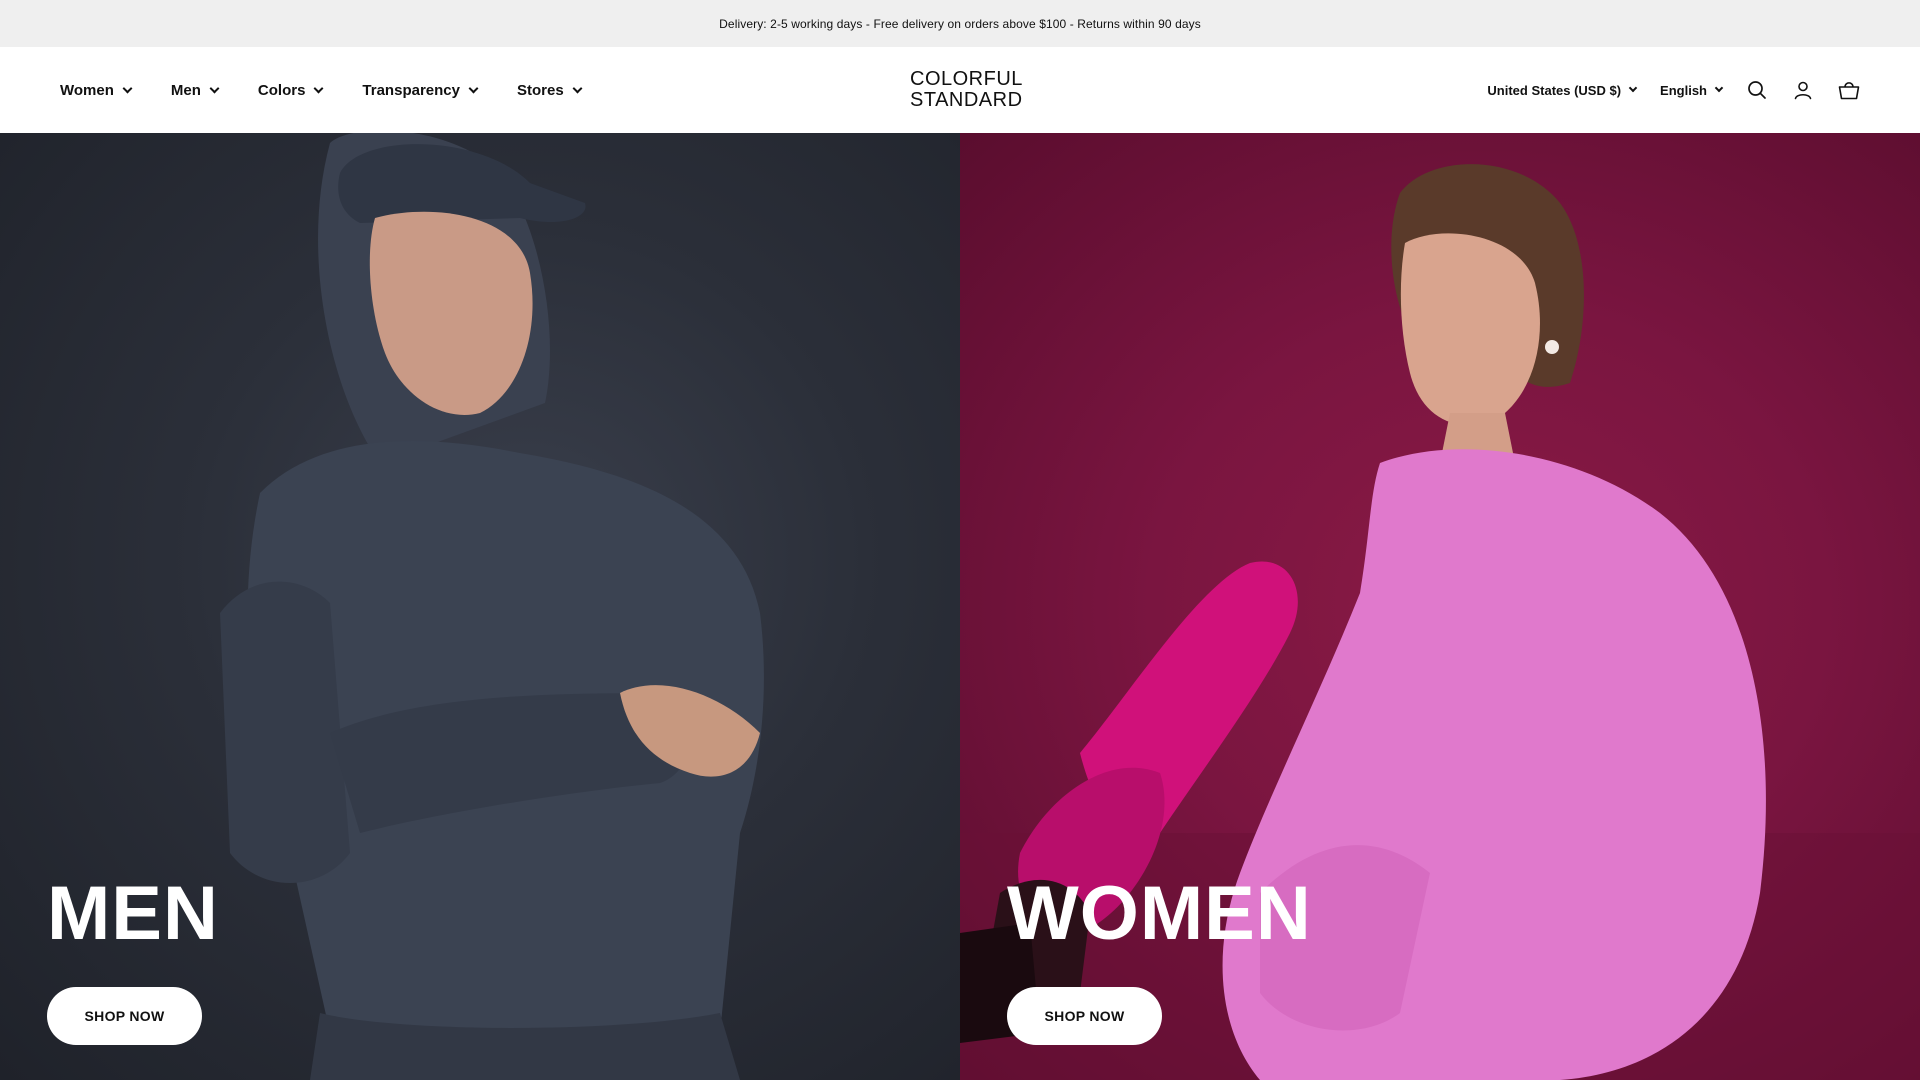 Image resolution: width=1920 pixels, height=1080 pixels. I want to click on women-title: WOMEN, so click(1159, 913).